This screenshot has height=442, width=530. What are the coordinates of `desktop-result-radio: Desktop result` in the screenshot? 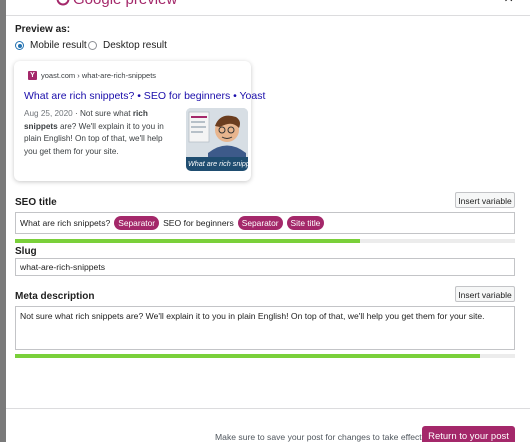 It's located at (127, 45).